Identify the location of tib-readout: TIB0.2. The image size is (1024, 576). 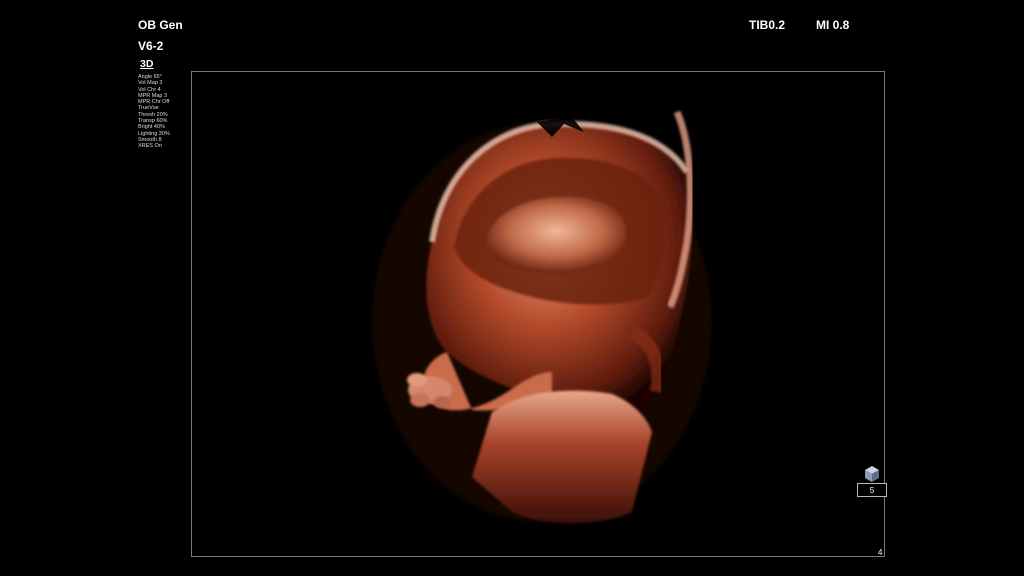
(767, 25).